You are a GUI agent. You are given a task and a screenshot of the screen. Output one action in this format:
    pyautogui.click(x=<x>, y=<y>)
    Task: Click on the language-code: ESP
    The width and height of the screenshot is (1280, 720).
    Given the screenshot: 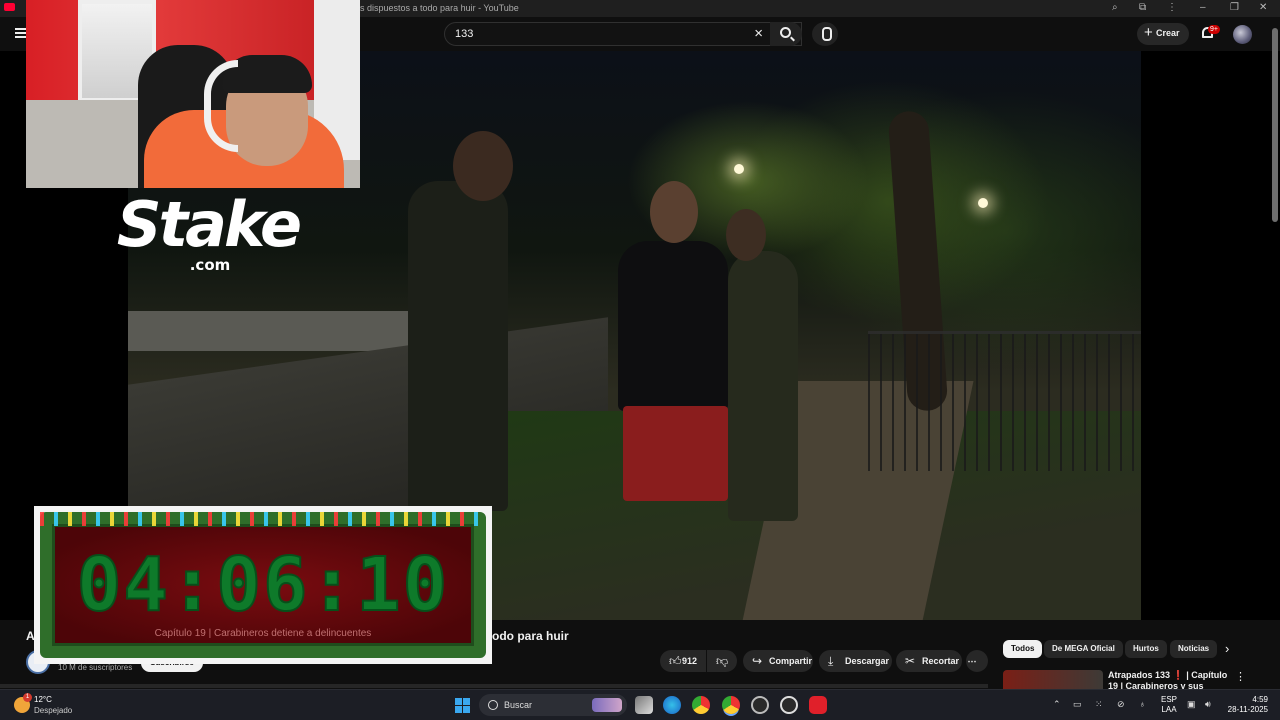 What is the action you would take?
    pyautogui.click(x=1169, y=699)
    